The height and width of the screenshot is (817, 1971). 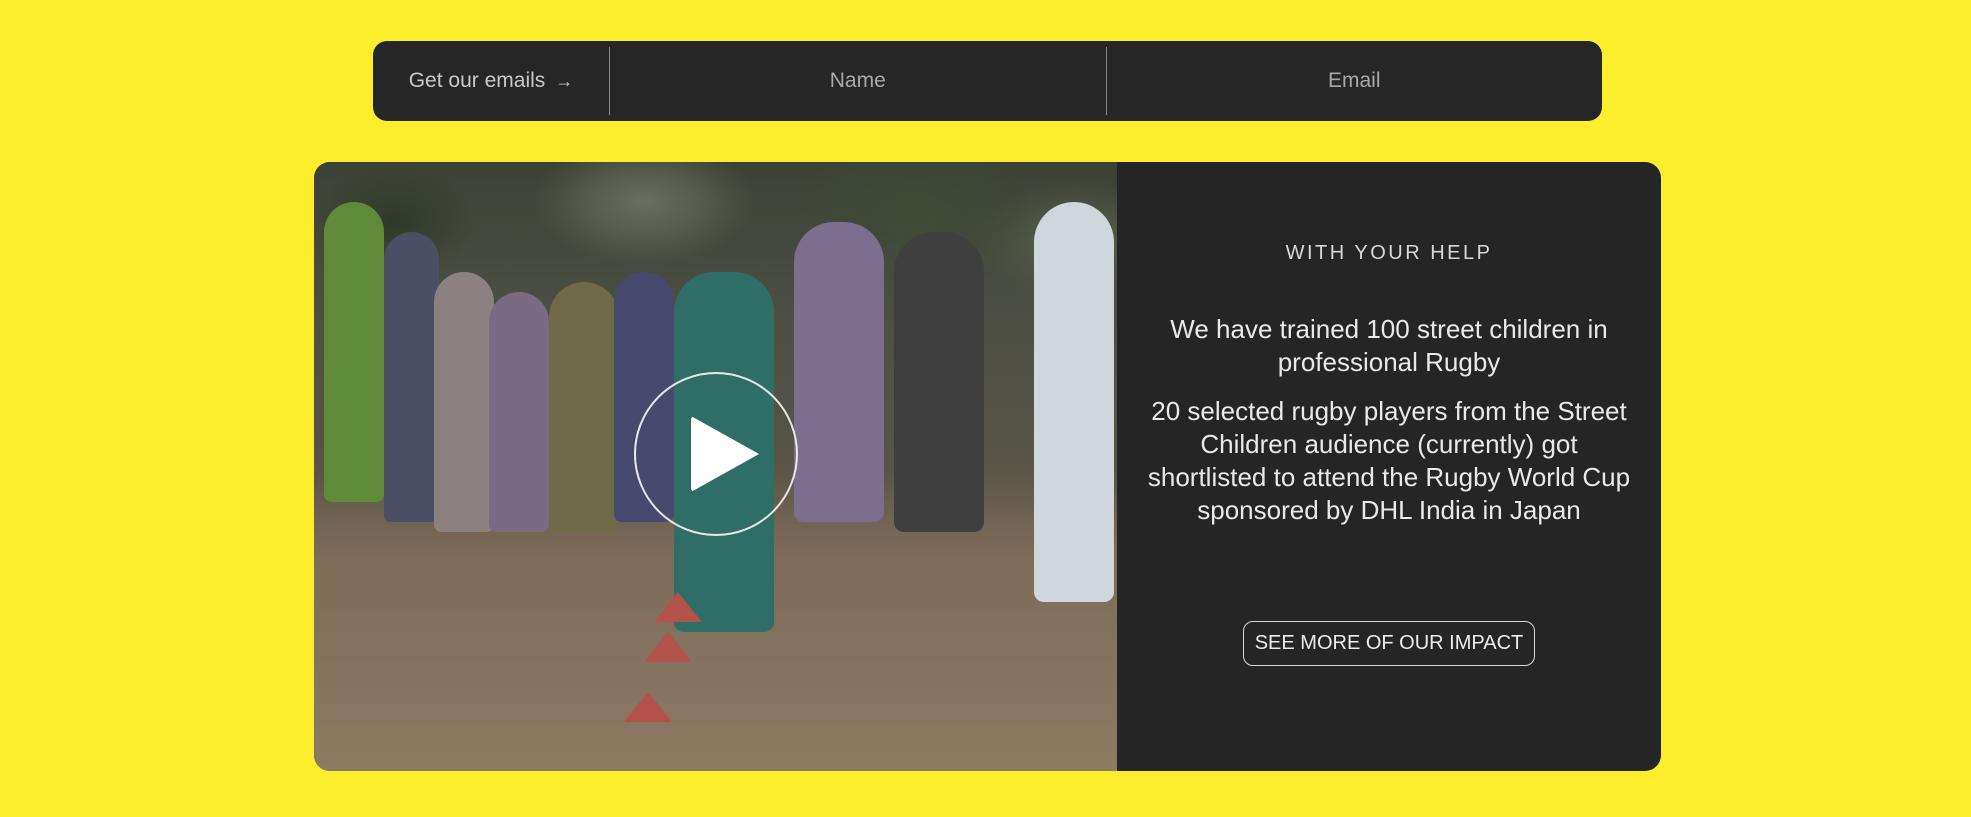 I want to click on email-input, so click(x=1354, y=81).